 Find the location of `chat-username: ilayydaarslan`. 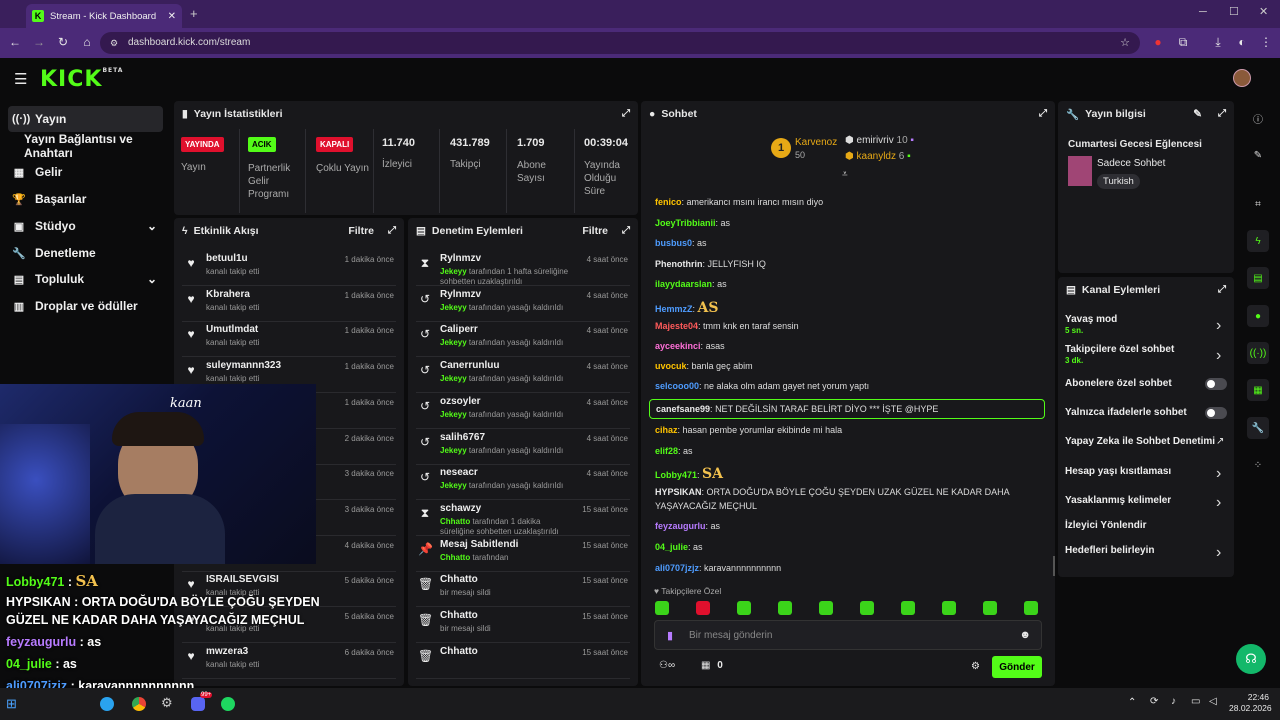

chat-username: ilayydaarslan is located at coordinates (683, 284).